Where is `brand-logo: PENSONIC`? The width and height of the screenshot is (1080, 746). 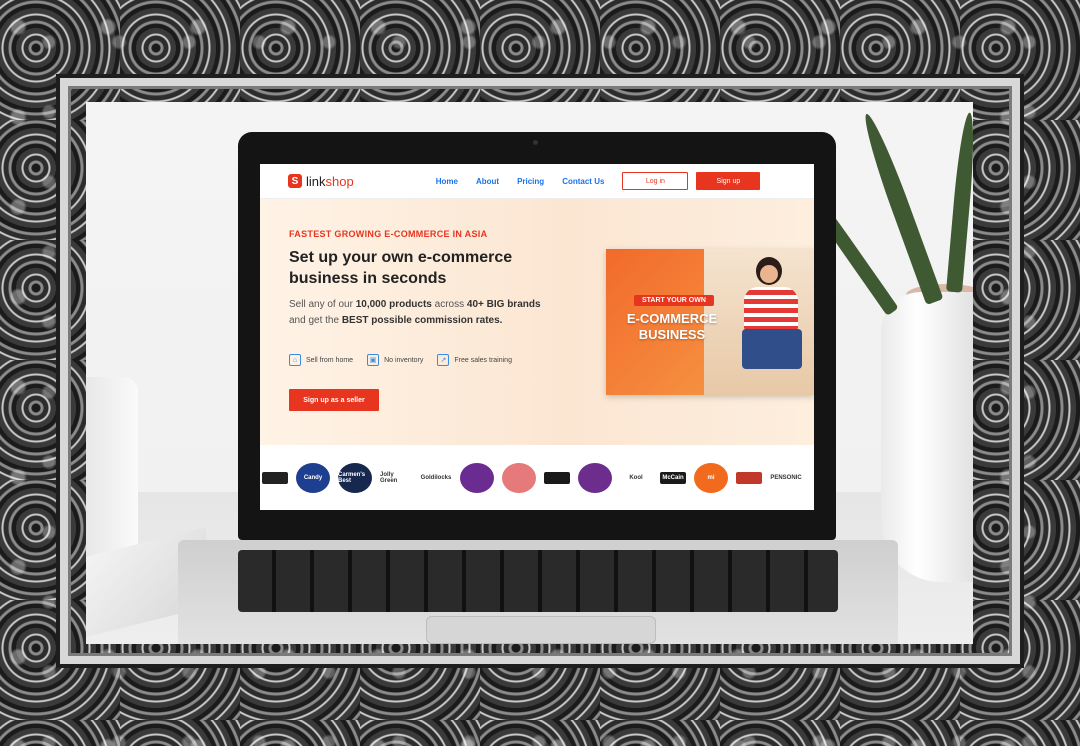 brand-logo: PENSONIC is located at coordinates (786, 478).